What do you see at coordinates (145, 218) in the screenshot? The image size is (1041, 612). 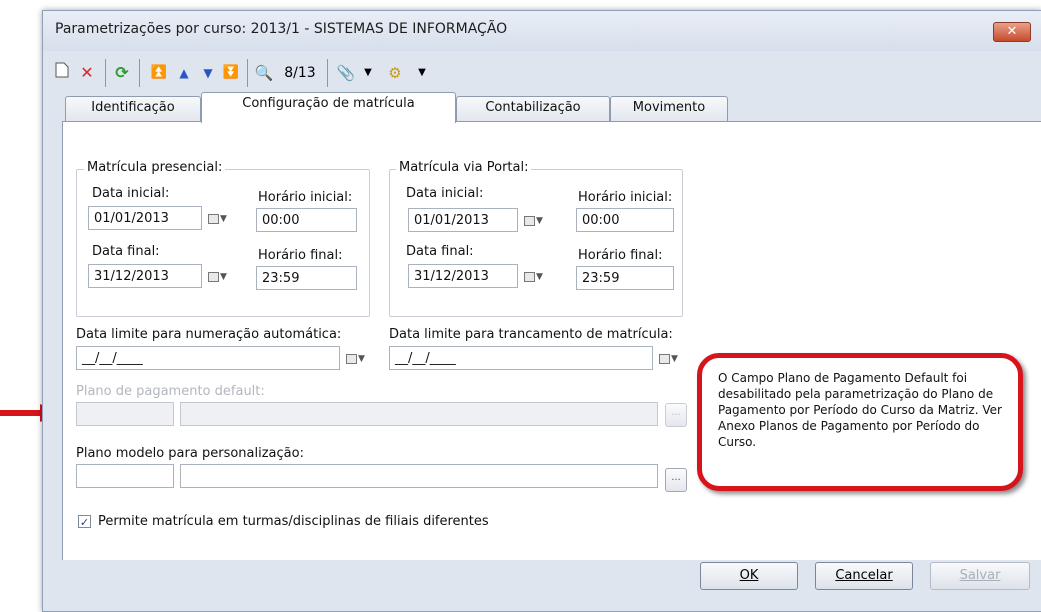 I see `presencial-start-date-field: 01/01/2013` at bounding box center [145, 218].